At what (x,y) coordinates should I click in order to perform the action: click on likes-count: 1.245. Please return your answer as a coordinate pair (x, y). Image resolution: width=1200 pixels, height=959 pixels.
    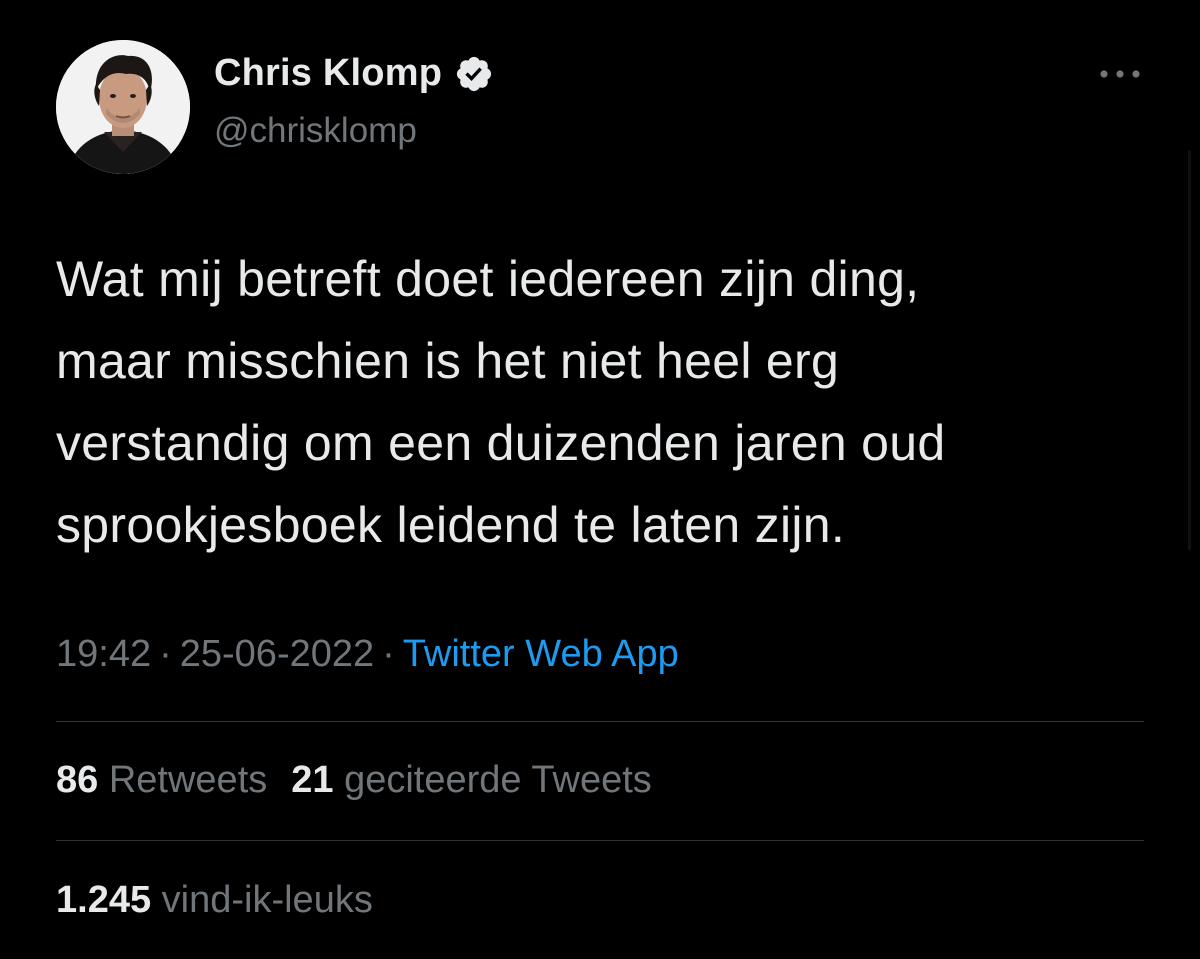
    Looking at the image, I should click on (104, 900).